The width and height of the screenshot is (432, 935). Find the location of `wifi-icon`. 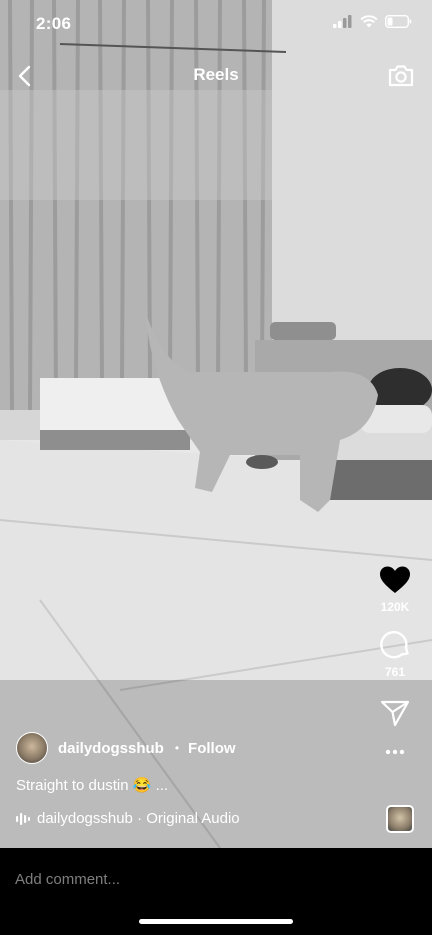

wifi-icon is located at coordinates (369, 21).